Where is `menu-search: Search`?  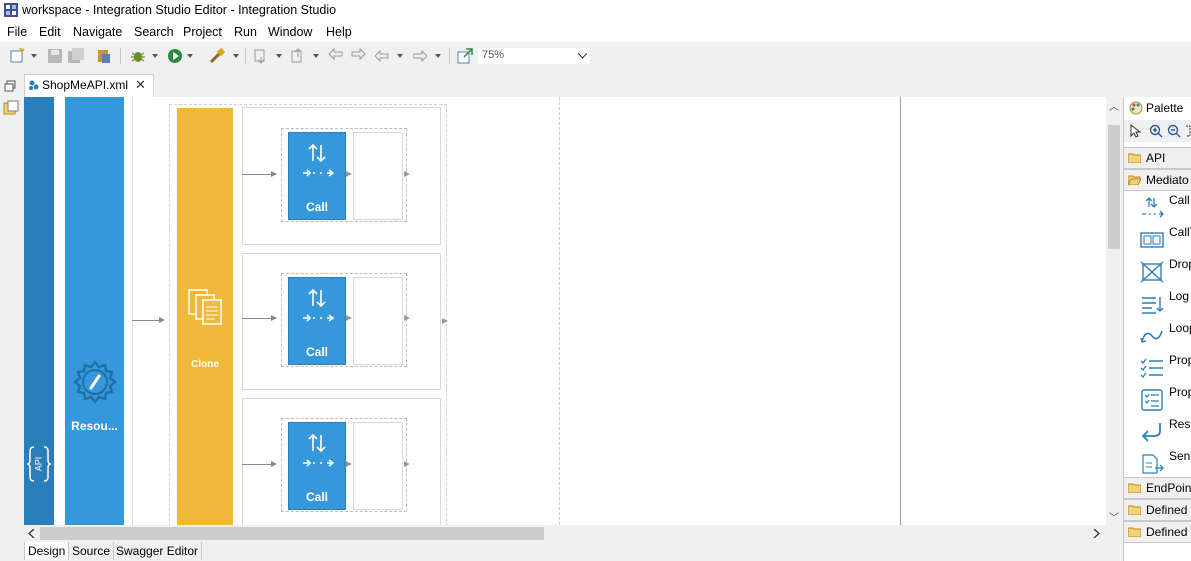 menu-search: Search is located at coordinates (154, 32).